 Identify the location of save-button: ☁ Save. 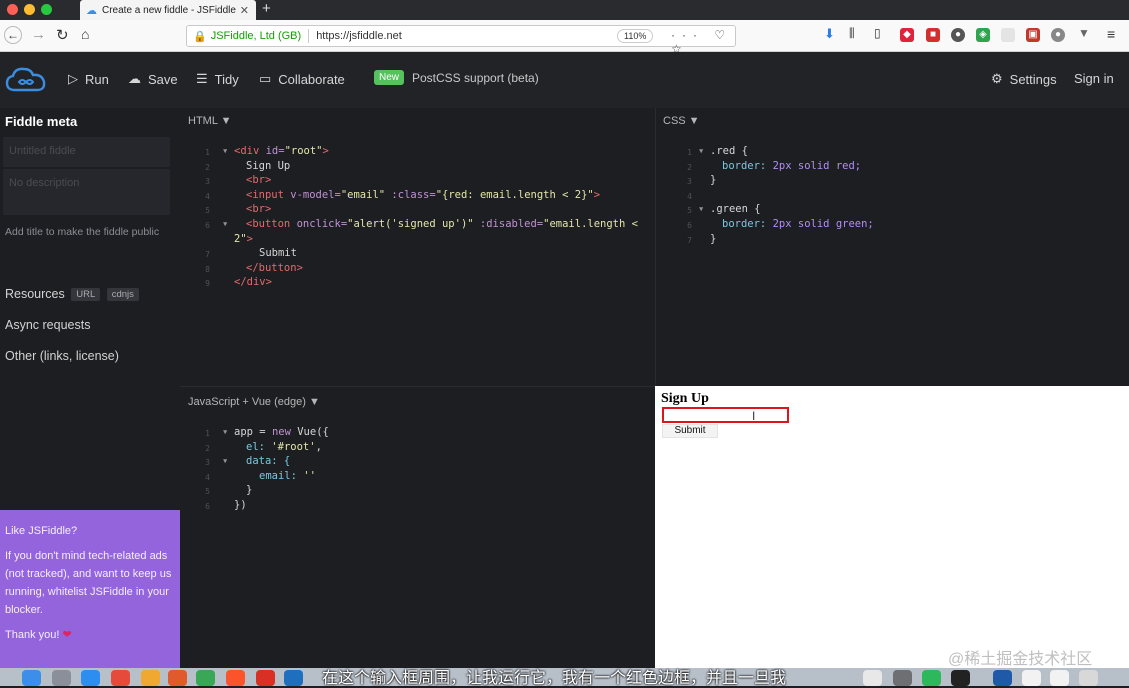
(153, 79).